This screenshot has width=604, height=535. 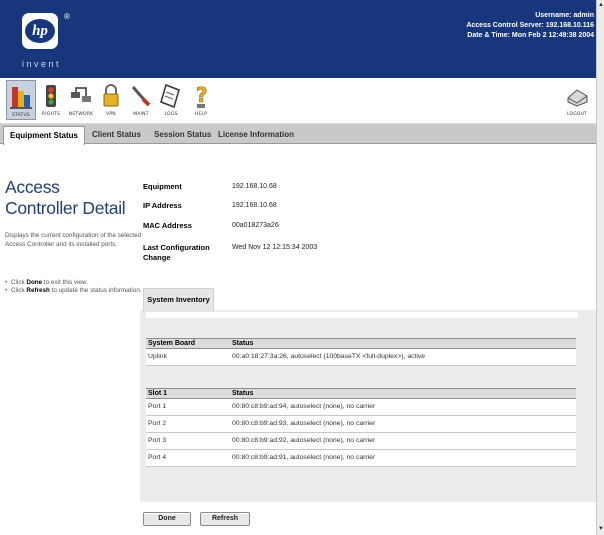 I want to click on tab-equipment-status: Equipment Status, so click(x=44, y=135).